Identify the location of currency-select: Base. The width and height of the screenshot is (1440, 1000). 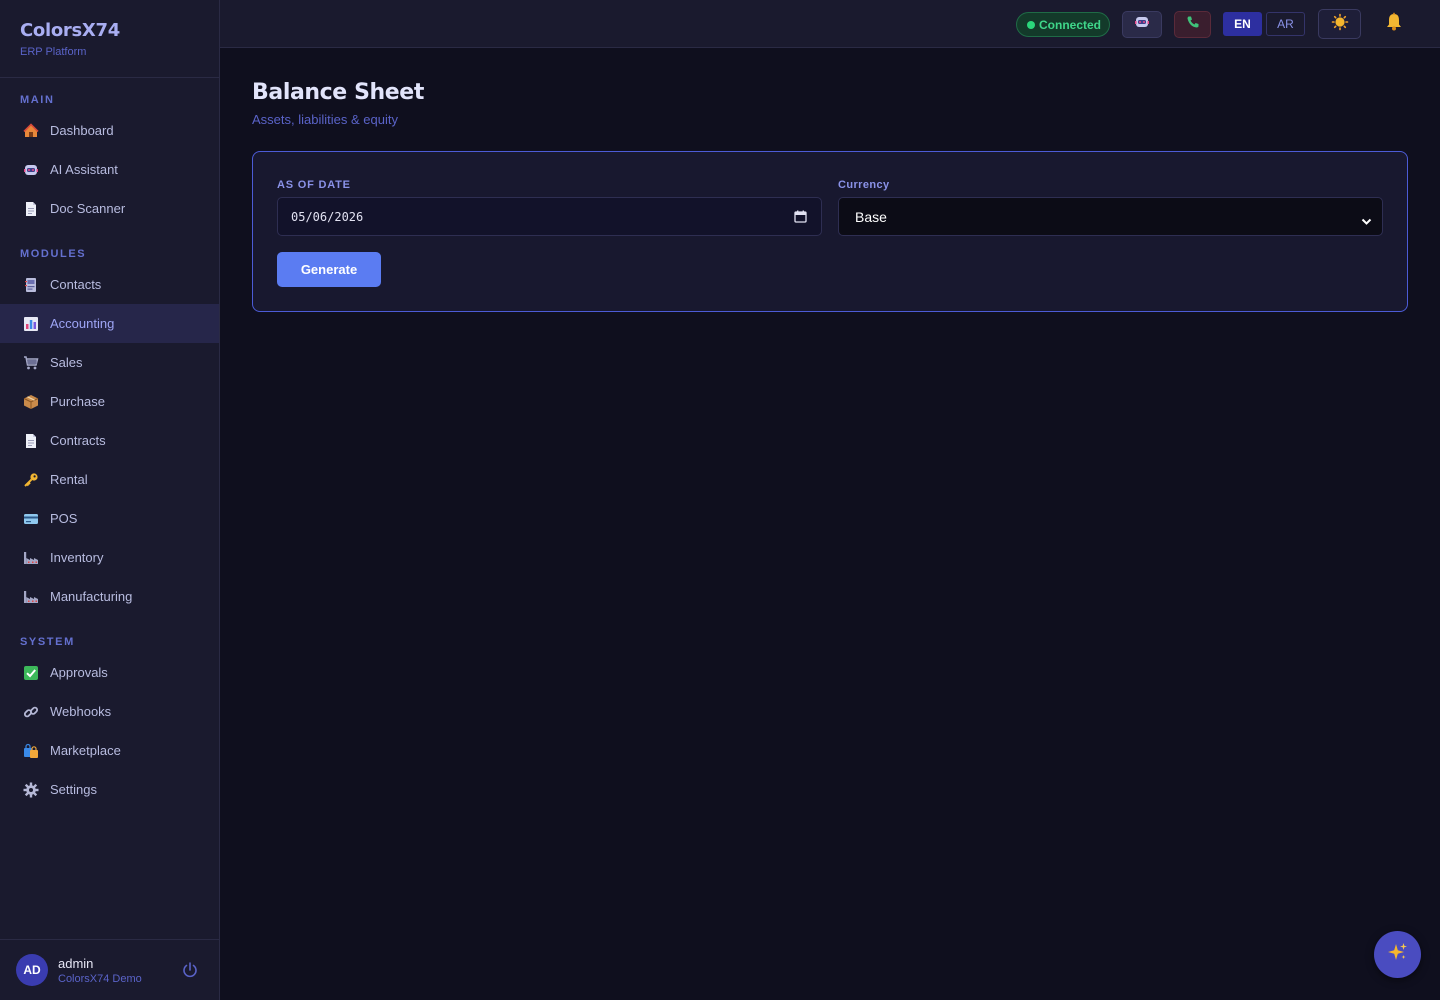
(1110, 216).